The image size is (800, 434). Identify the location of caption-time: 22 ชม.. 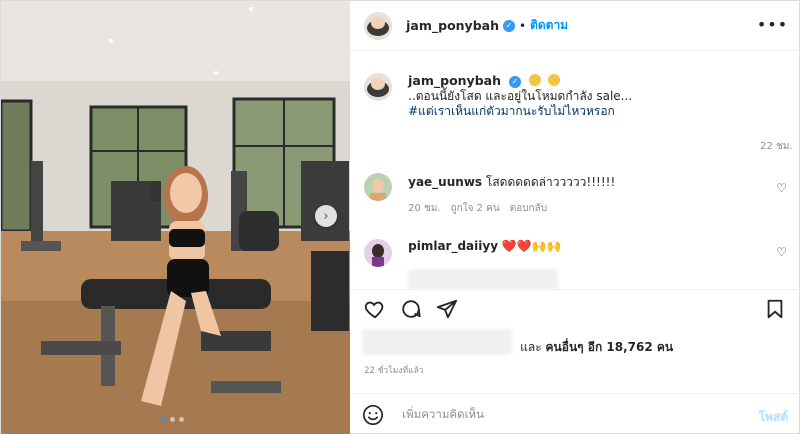
(776, 146).